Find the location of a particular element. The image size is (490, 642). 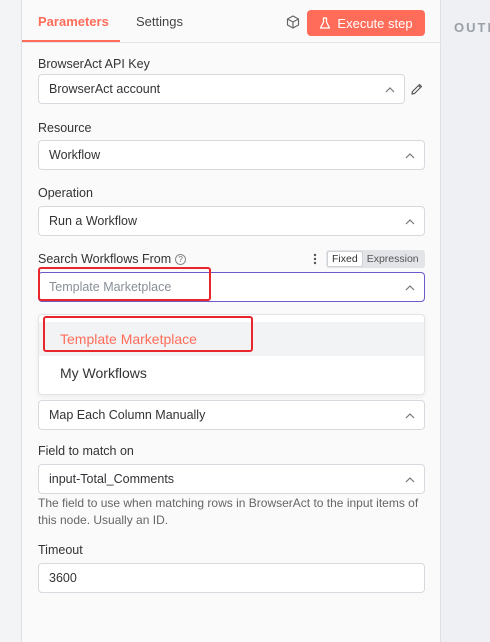

pencil-icon is located at coordinates (417, 89).